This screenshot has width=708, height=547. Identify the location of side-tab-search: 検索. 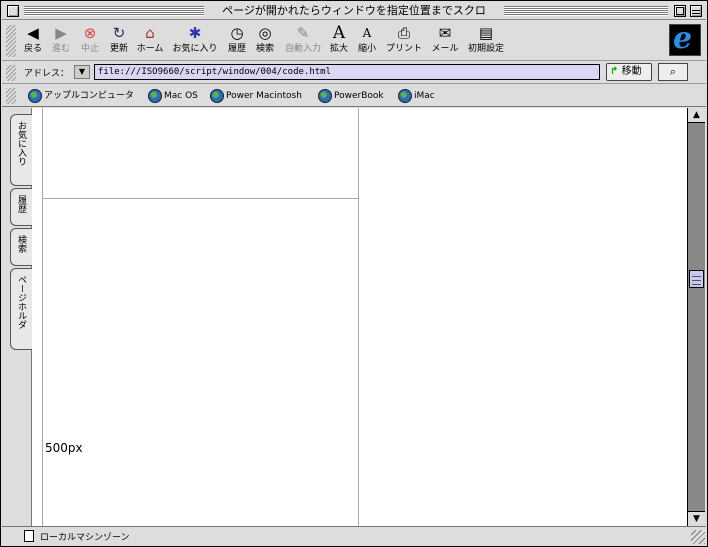
(21, 247).